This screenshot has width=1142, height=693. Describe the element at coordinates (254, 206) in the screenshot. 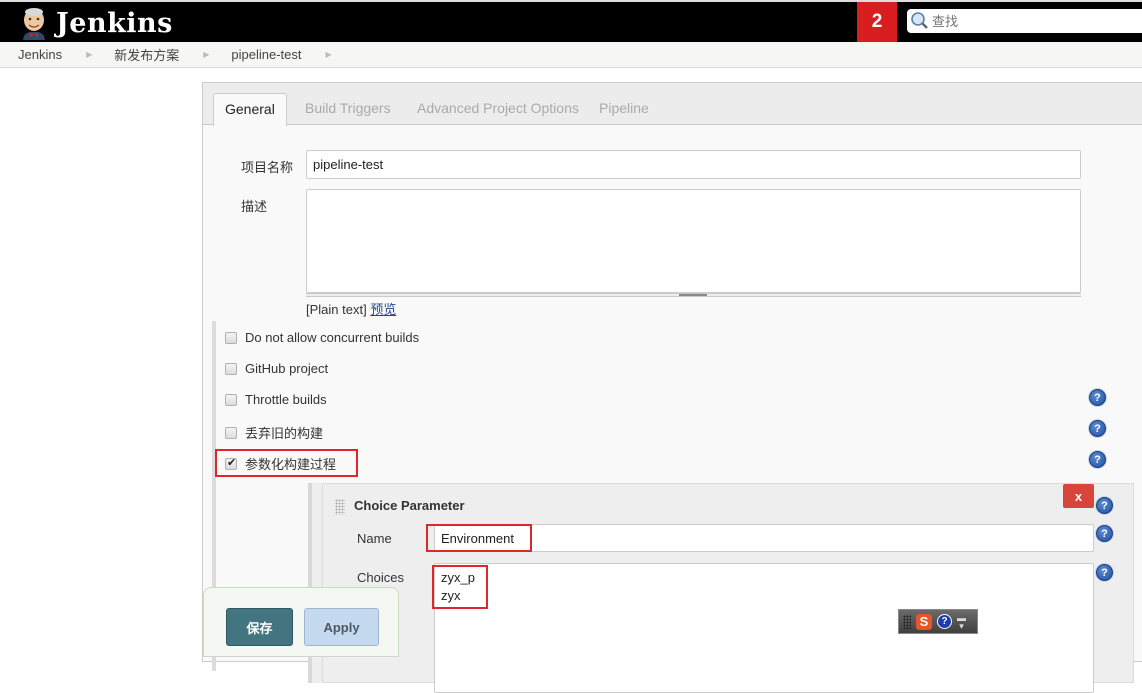

I see `description-label: 描述` at that location.